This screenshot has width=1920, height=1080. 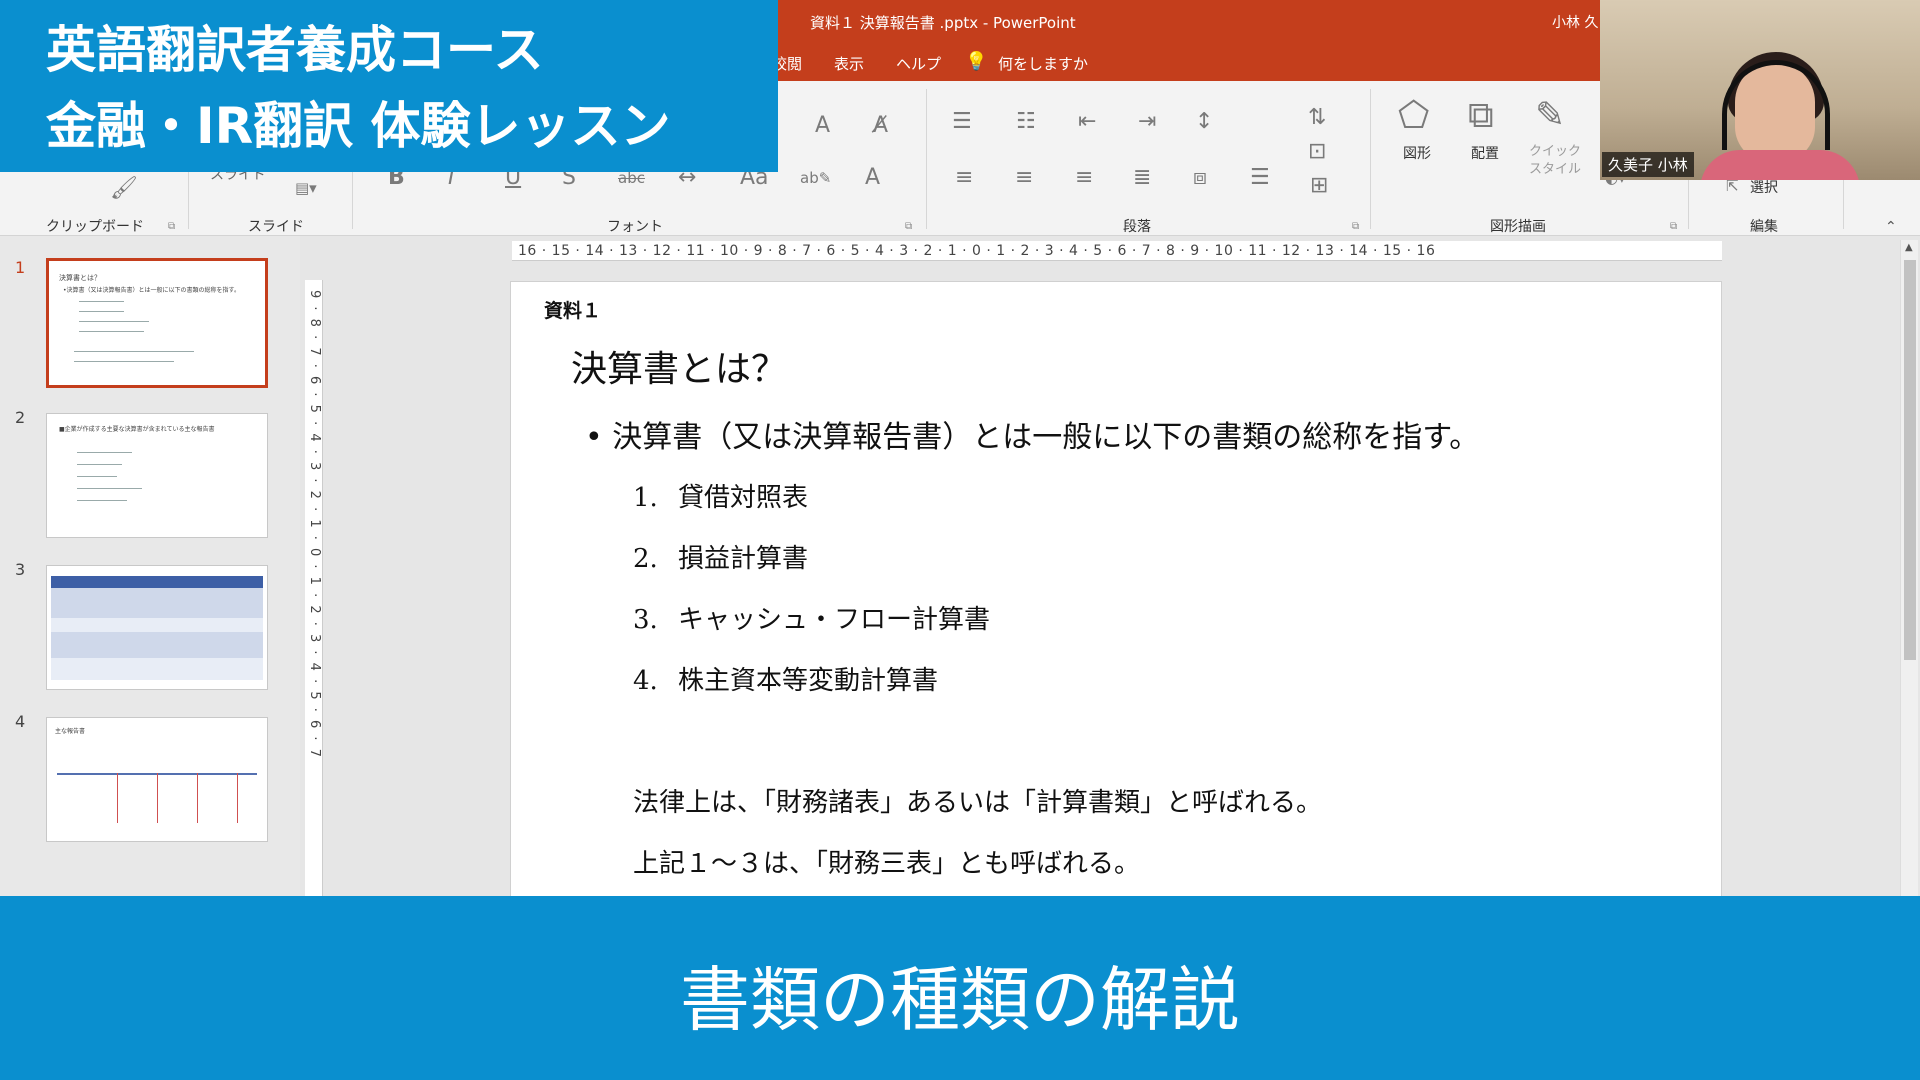 What do you see at coordinates (1317, 151) in the screenshot?
I see `align-text-icon: ⊡` at bounding box center [1317, 151].